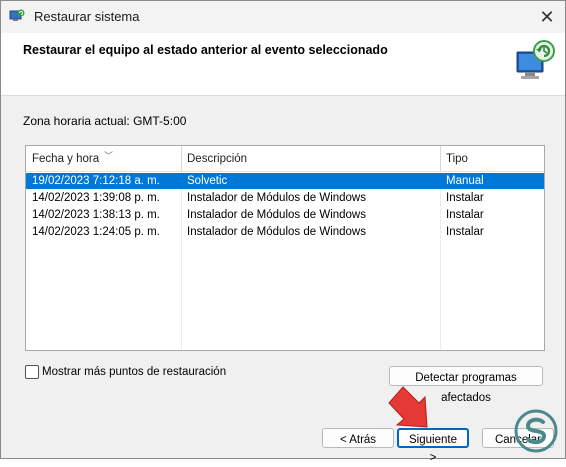 The height and width of the screenshot is (467, 566). I want to click on row-type: Manual, so click(465, 181).